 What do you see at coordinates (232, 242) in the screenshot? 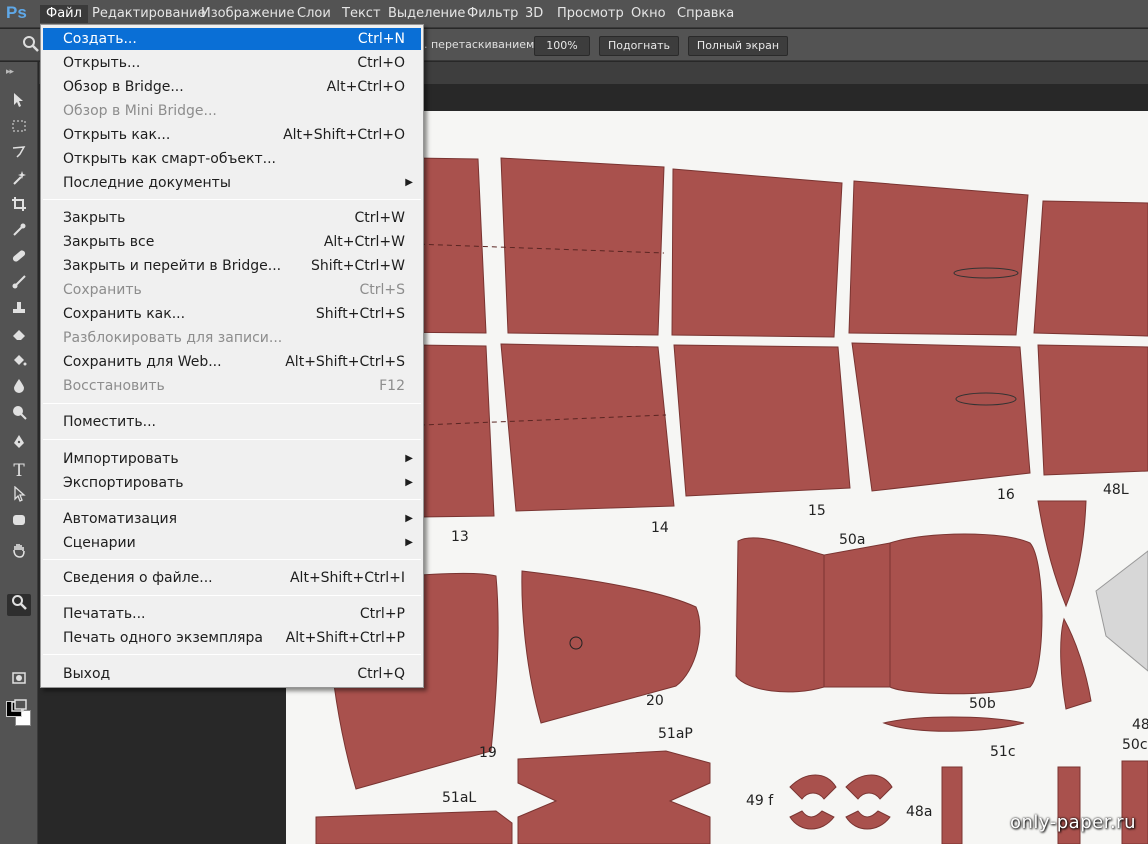
I see `menu-item-close-all: Закрыть все Alt+Ctrl+W` at bounding box center [232, 242].